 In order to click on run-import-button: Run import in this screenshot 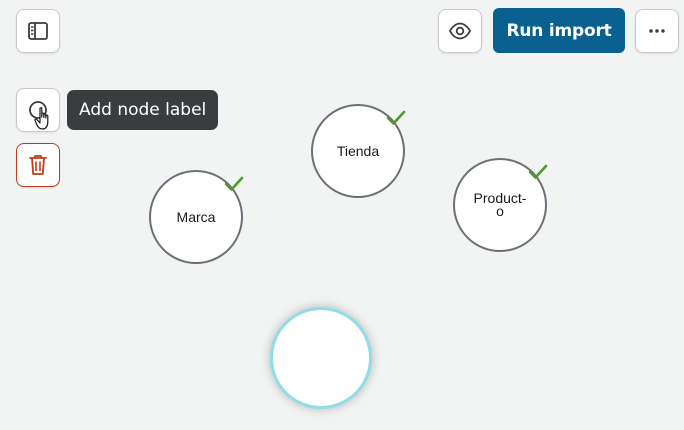, I will do `click(559, 30)`.